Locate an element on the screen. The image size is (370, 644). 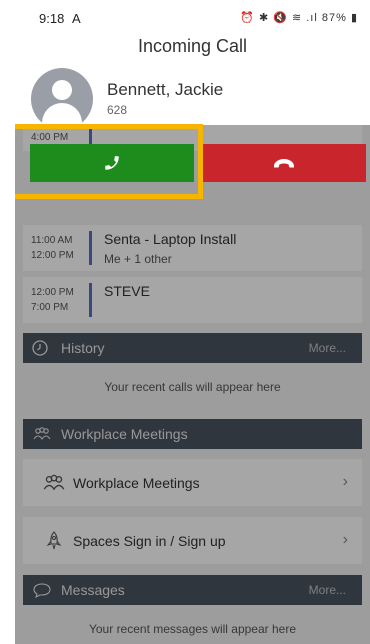
meetings-label: Workplace Meetings is located at coordinates (124, 434).